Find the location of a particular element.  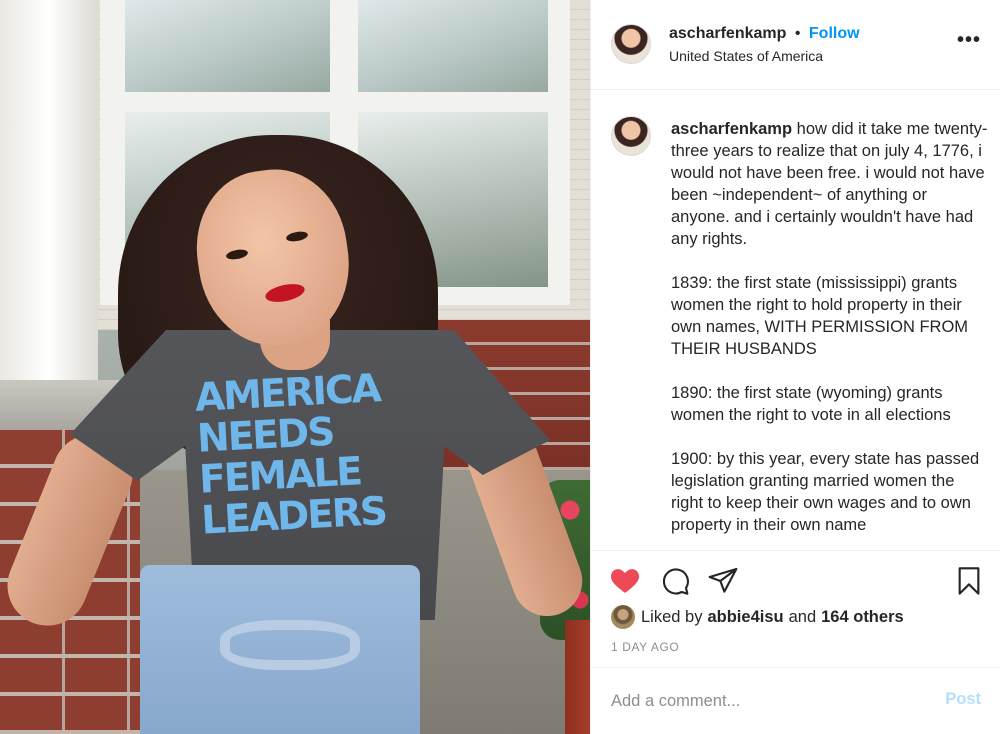

author-line: ascharfenkamp • Follow is located at coordinates (764, 34).